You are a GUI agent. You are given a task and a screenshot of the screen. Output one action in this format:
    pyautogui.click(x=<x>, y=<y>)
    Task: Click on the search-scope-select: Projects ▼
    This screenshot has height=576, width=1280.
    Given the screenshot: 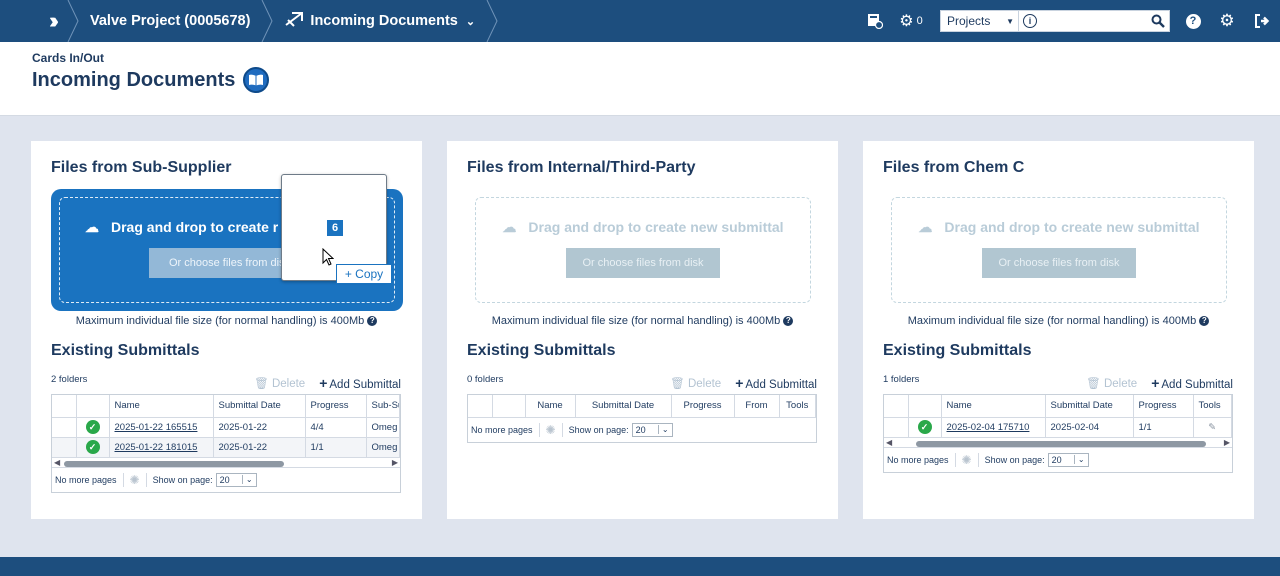 What is the action you would take?
    pyautogui.click(x=980, y=21)
    